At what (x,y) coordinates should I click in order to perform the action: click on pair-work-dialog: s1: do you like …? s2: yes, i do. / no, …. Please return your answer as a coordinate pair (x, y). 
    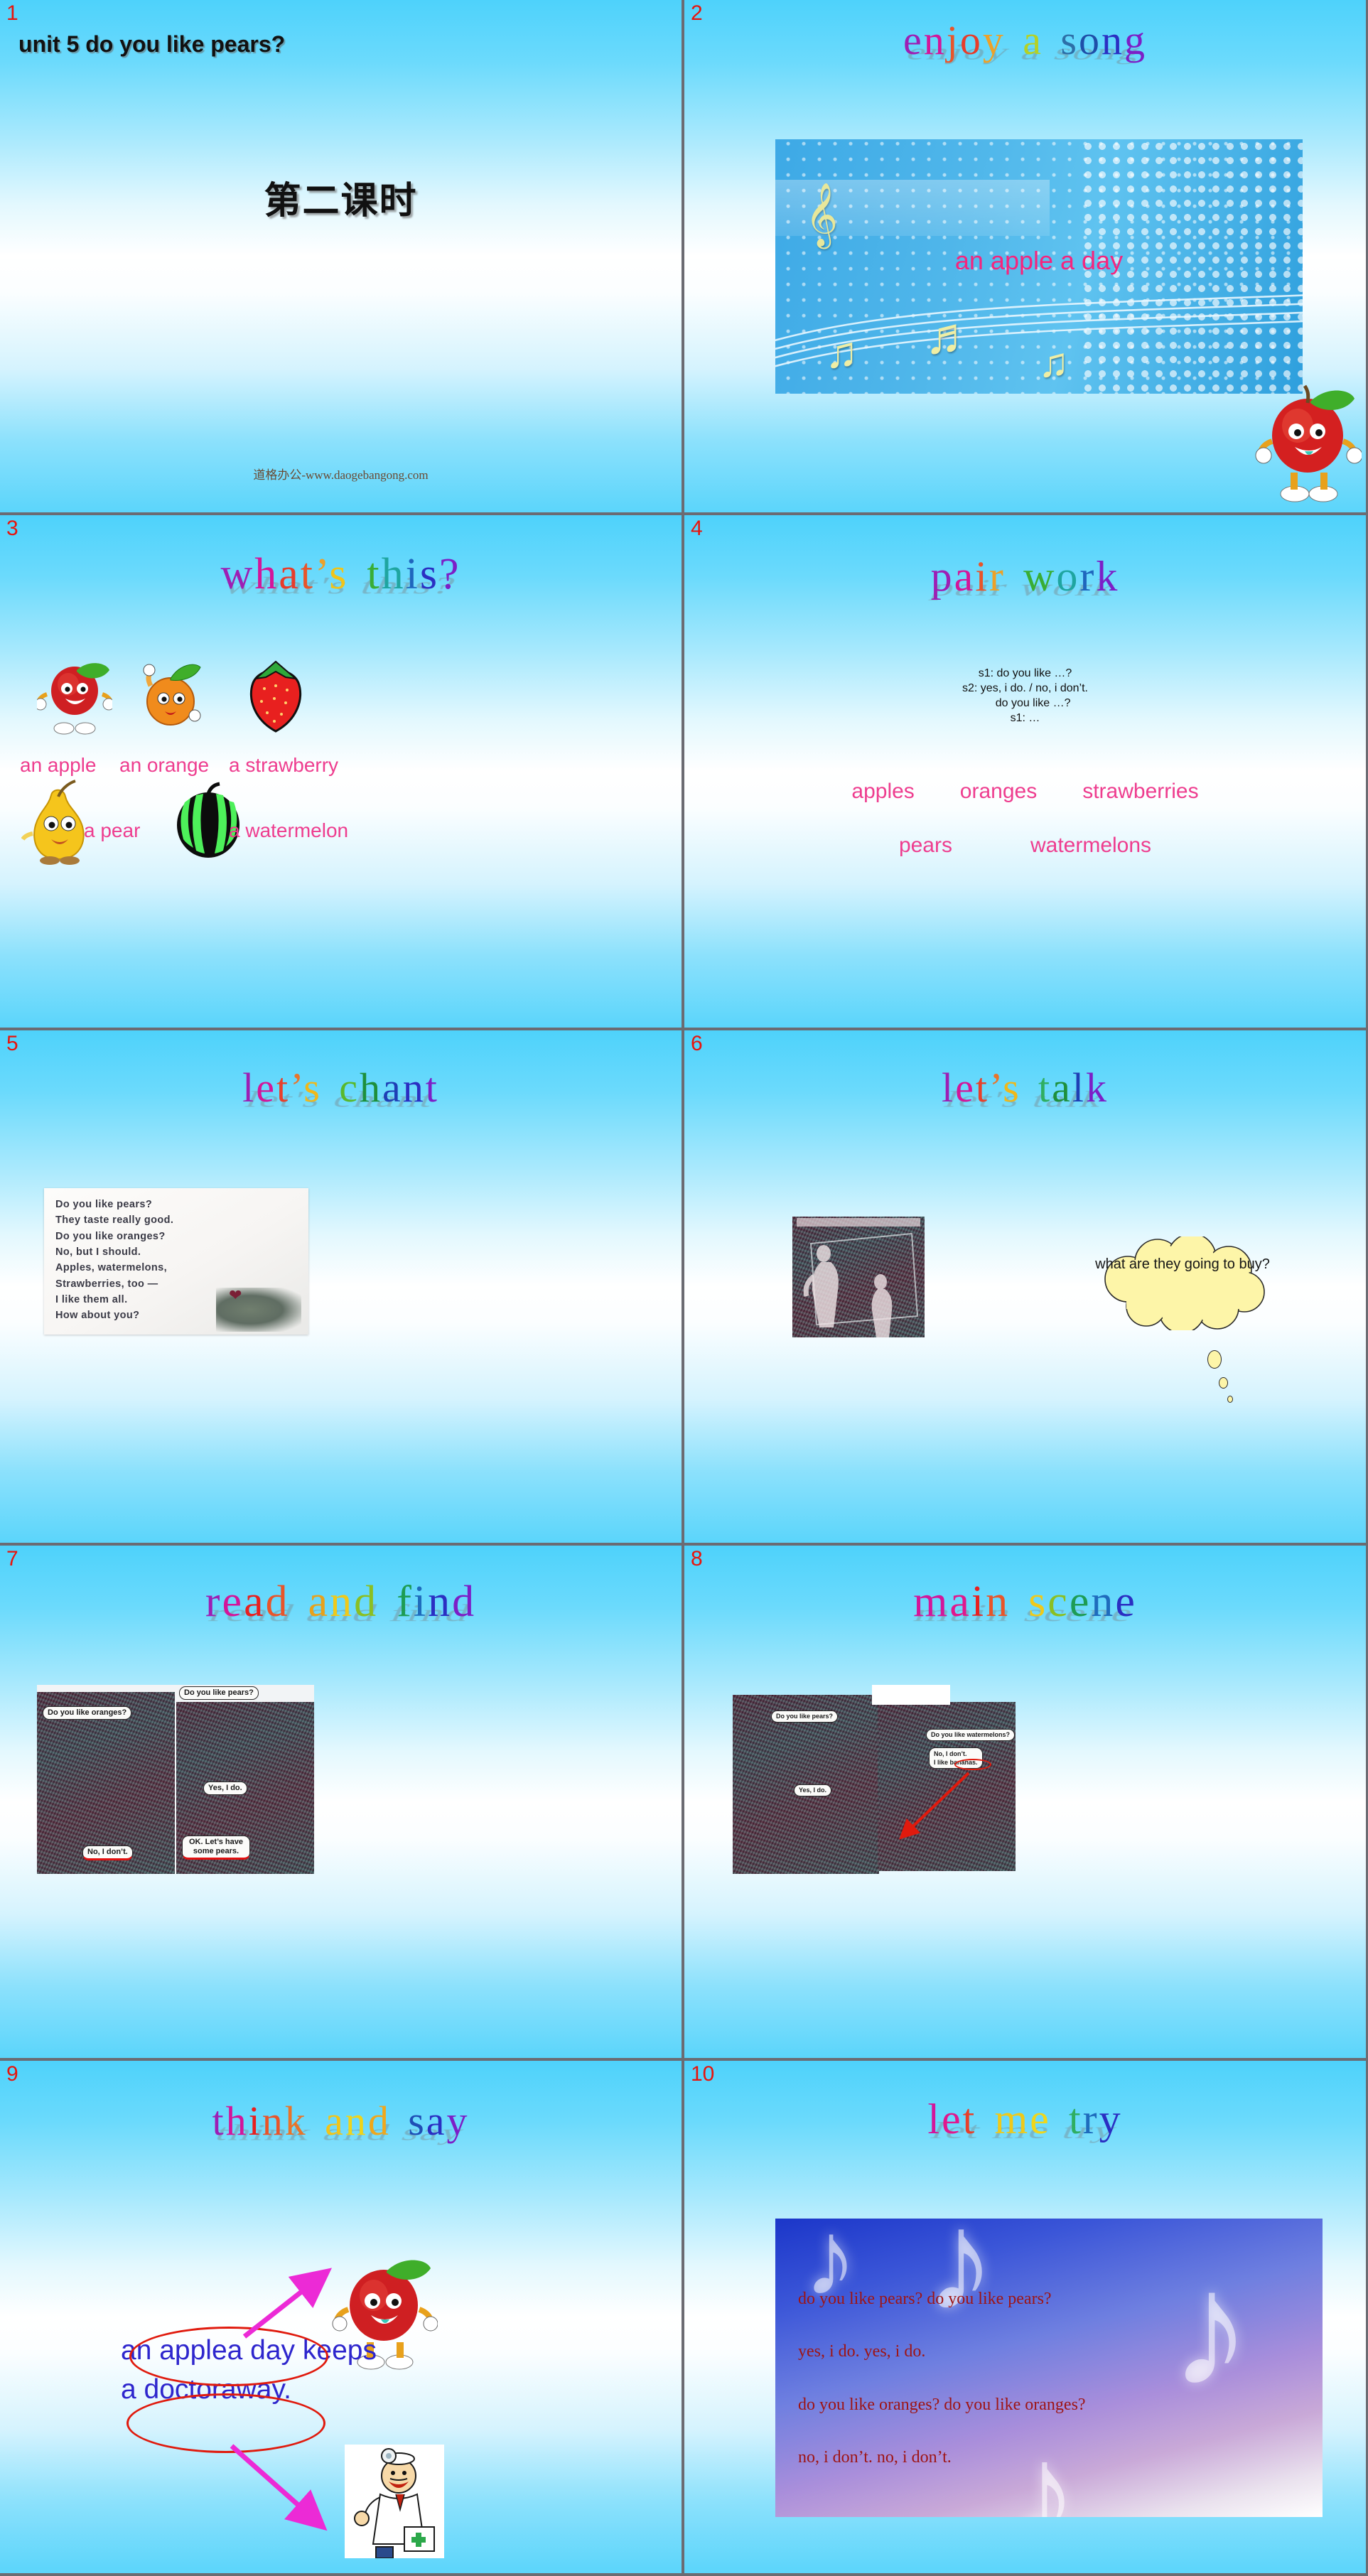
    Looking at the image, I should click on (1025, 696).